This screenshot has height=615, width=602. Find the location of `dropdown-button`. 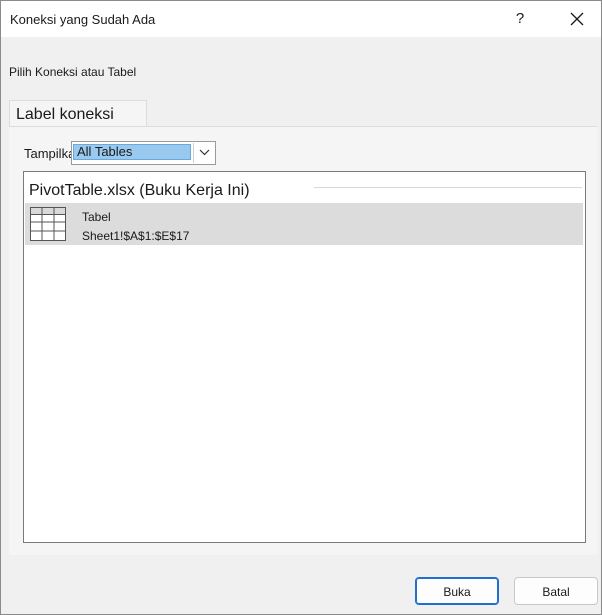

dropdown-button is located at coordinates (203, 153).